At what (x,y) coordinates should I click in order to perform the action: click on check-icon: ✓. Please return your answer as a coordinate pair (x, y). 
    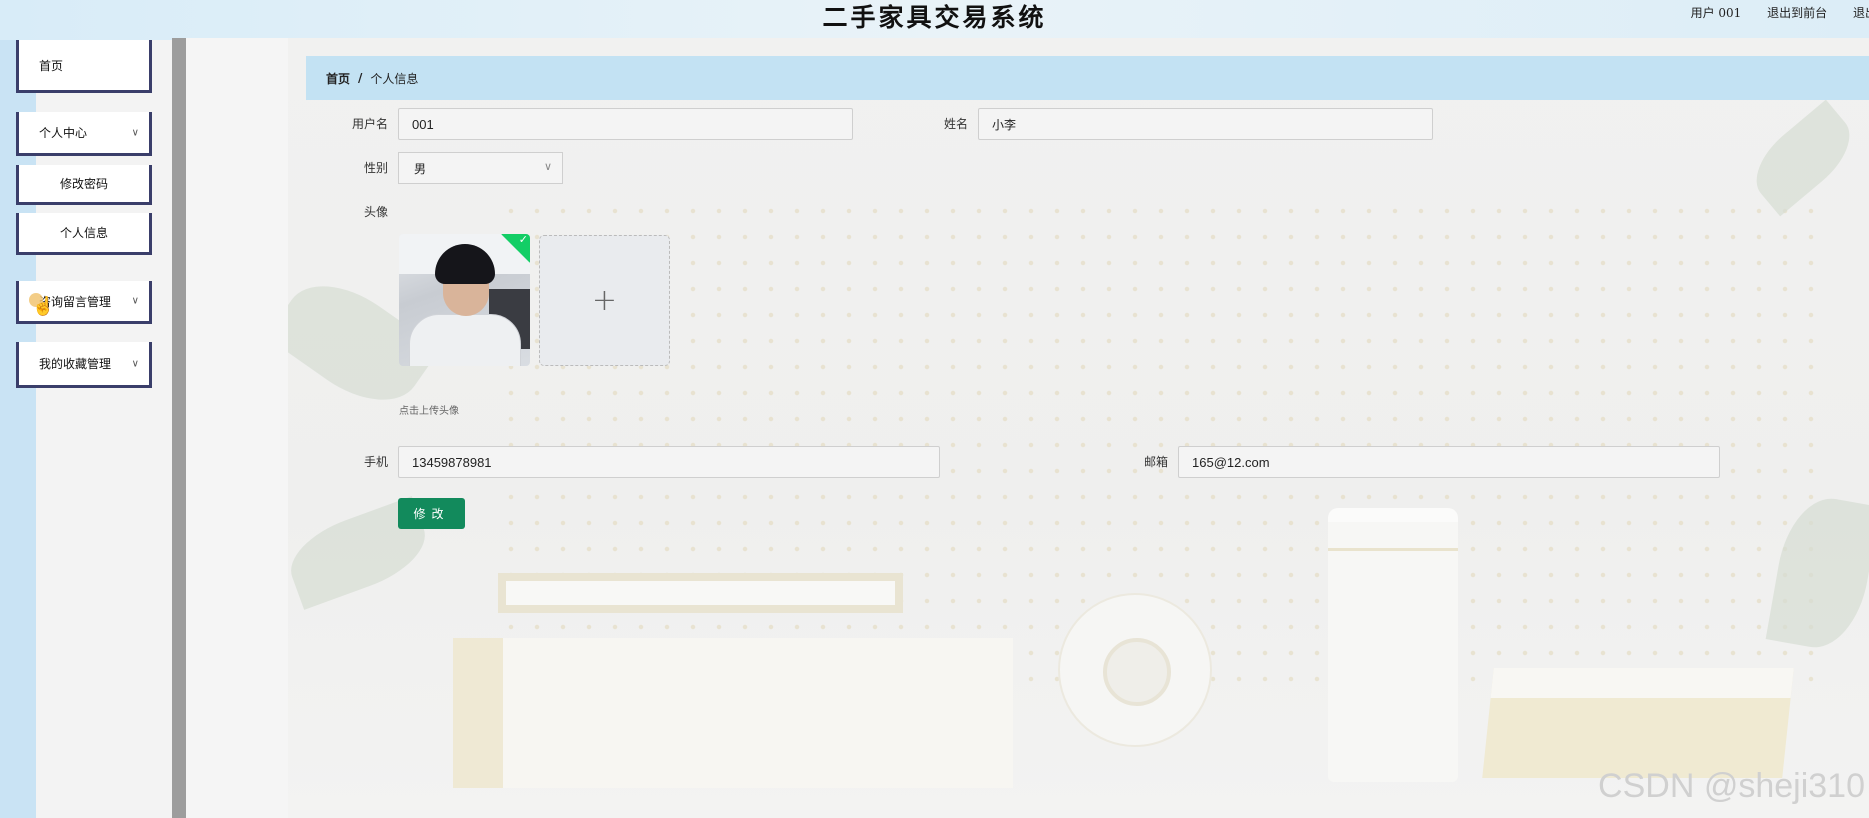
    Looking at the image, I should click on (523, 240).